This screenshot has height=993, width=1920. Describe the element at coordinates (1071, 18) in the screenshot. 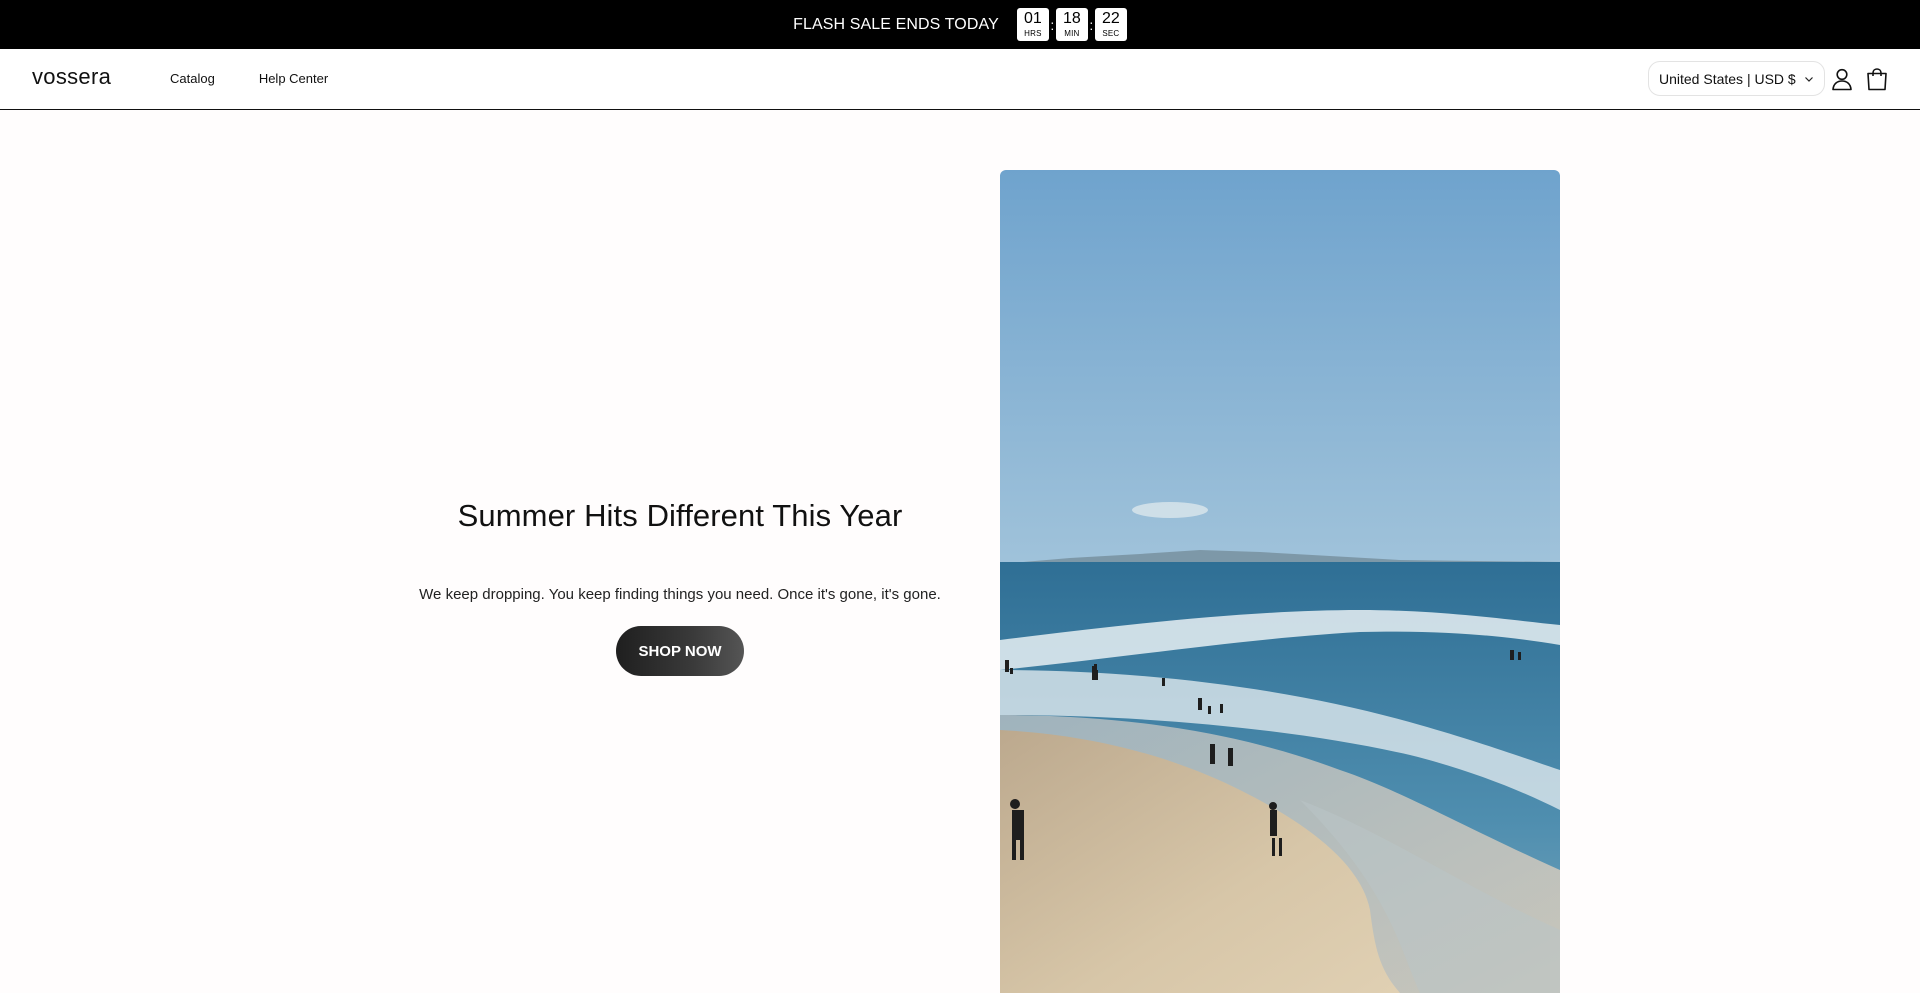

I see `timer-minutes-value: 18` at that location.